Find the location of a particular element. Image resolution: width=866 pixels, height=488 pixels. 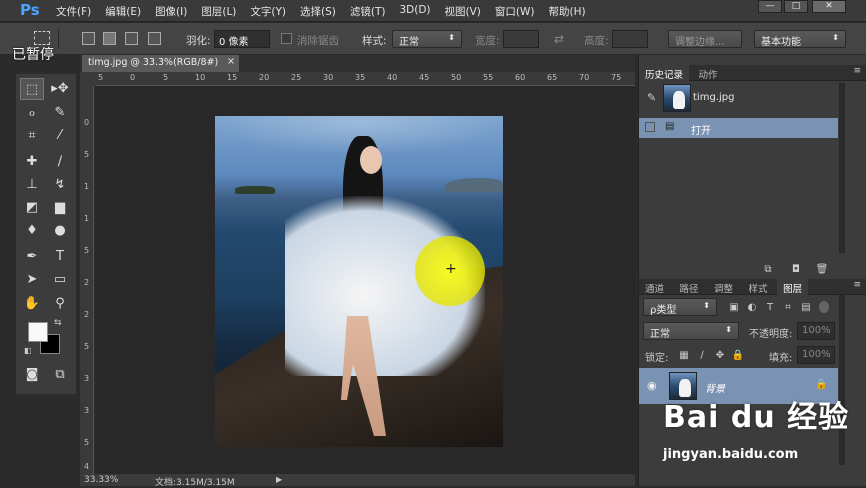

blur-tool-icon: ♦ is located at coordinates (32, 231).